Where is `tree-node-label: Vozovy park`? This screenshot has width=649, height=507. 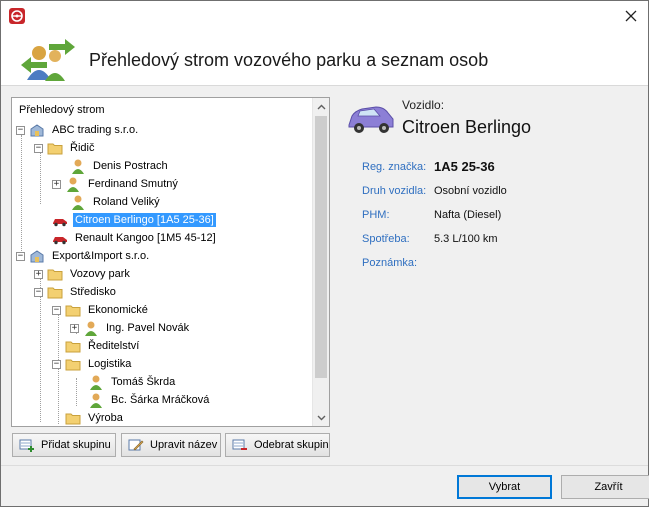
tree-node-label: Vozovy park is located at coordinates (100, 274).